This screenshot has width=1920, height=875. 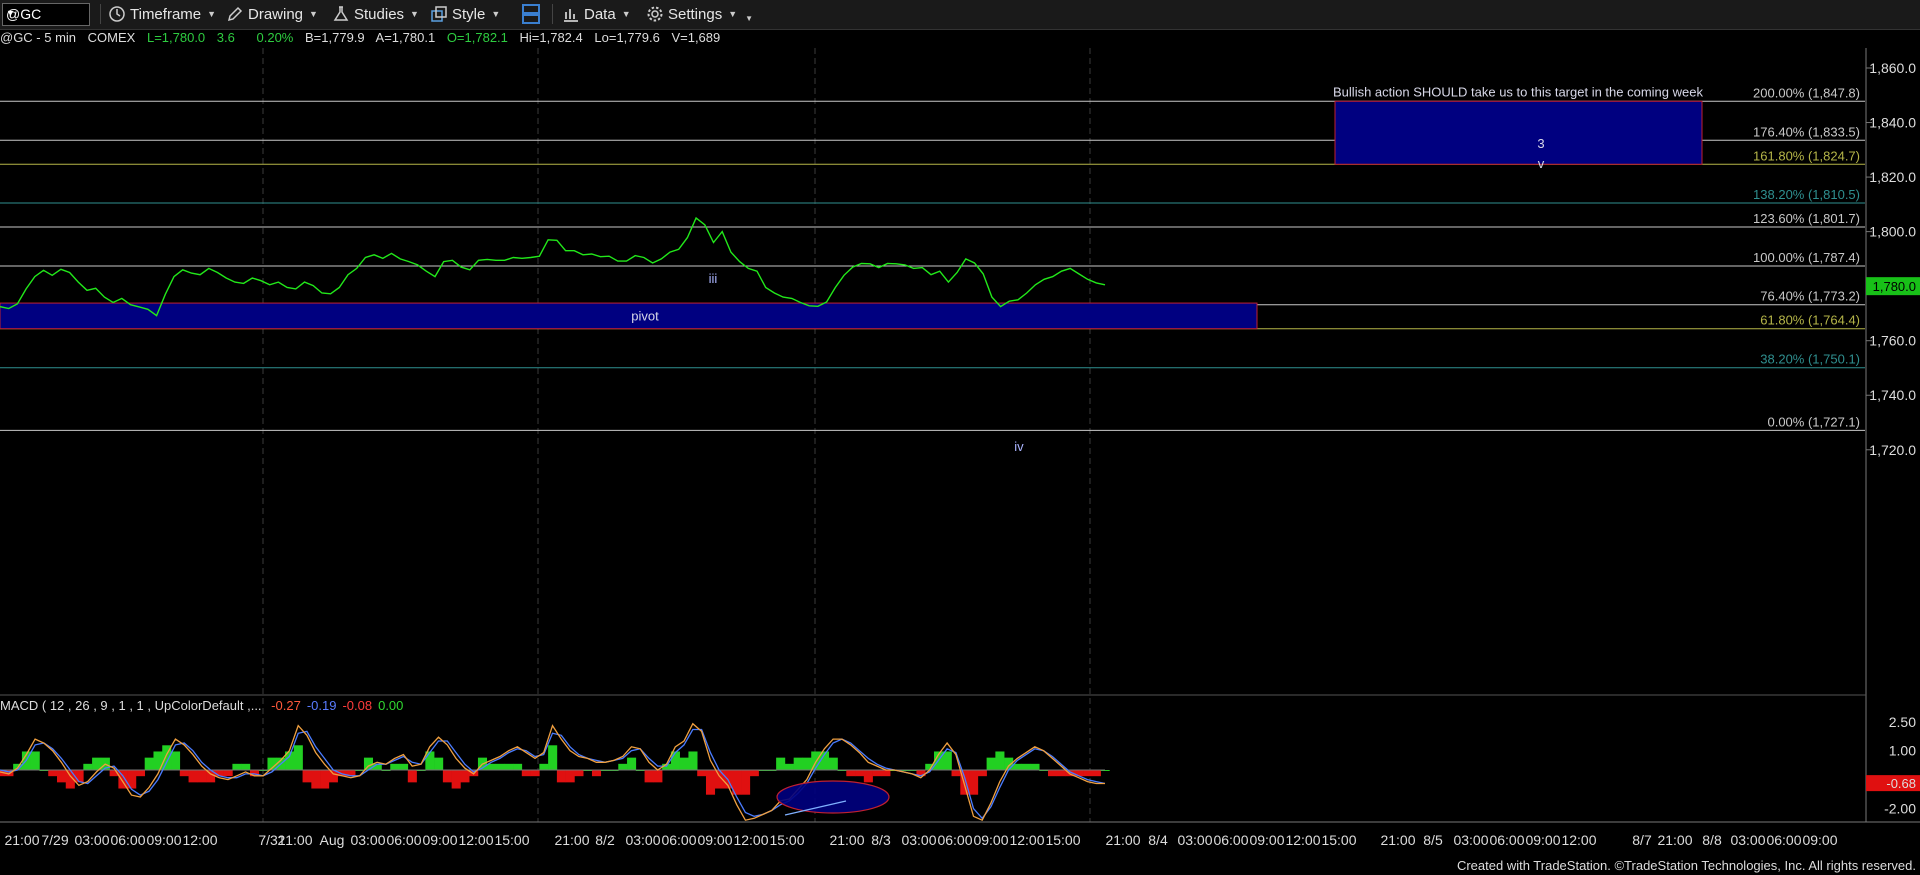 What do you see at coordinates (54, 840) in the screenshot?
I see `time-tick-label: 7/29` at bounding box center [54, 840].